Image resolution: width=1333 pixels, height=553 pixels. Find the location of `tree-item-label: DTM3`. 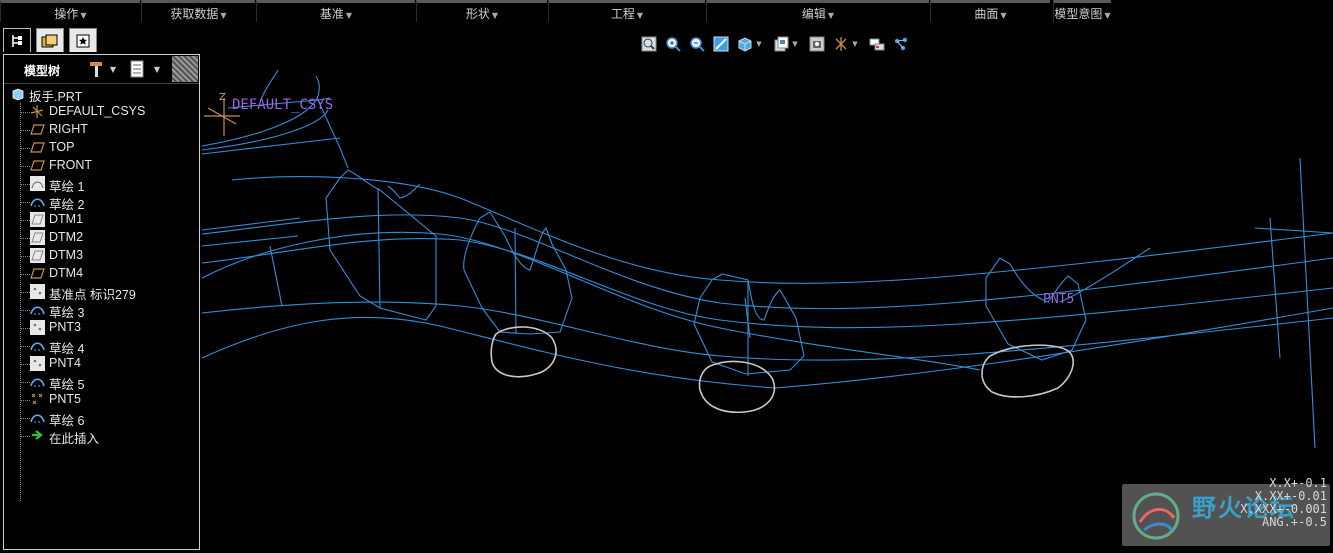

tree-item-label: DTM3 is located at coordinates (66, 255).